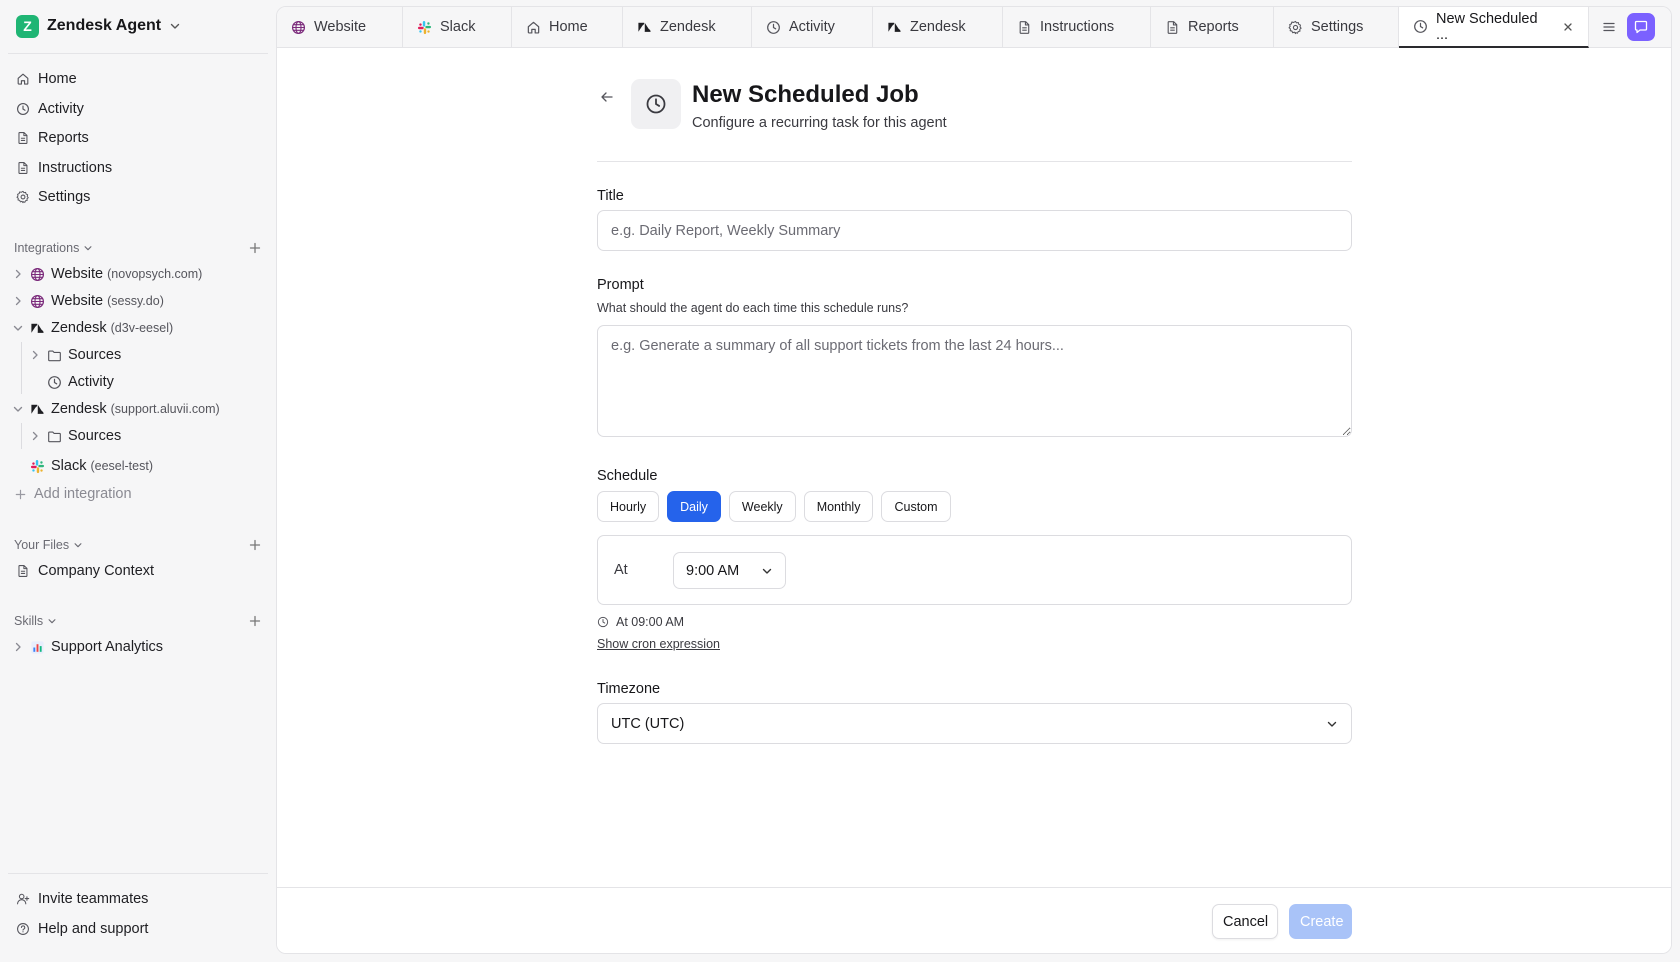 This screenshot has width=1680, height=962. I want to click on tab-website: Website, so click(340, 27).